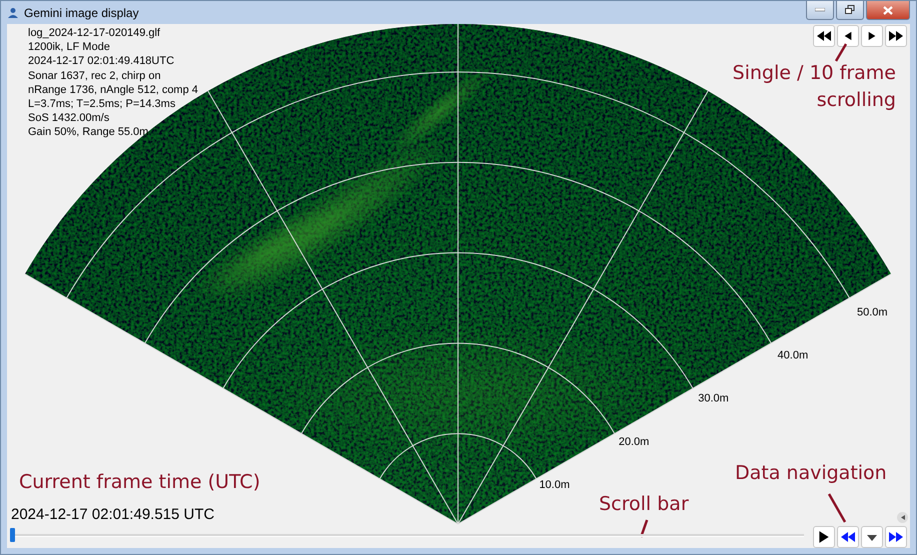 Image resolution: width=917 pixels, height=555 pixels. I want to click on annotation-label: Current frame time (UTC), so click(139, 482).